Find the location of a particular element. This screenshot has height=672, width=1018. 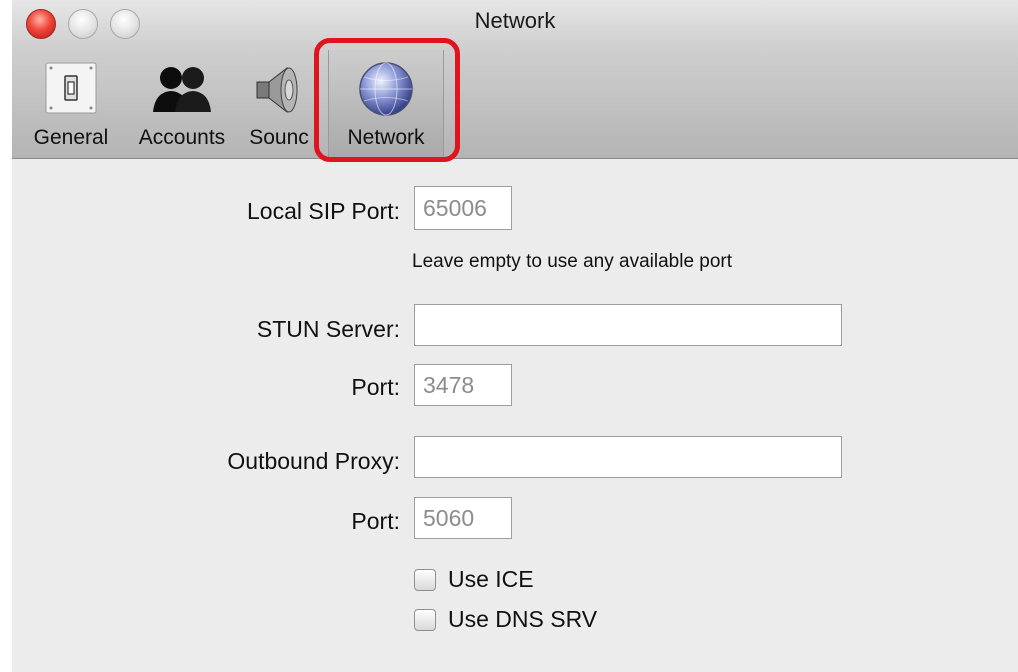

window-title: Network is located at coordinates (515, 20).